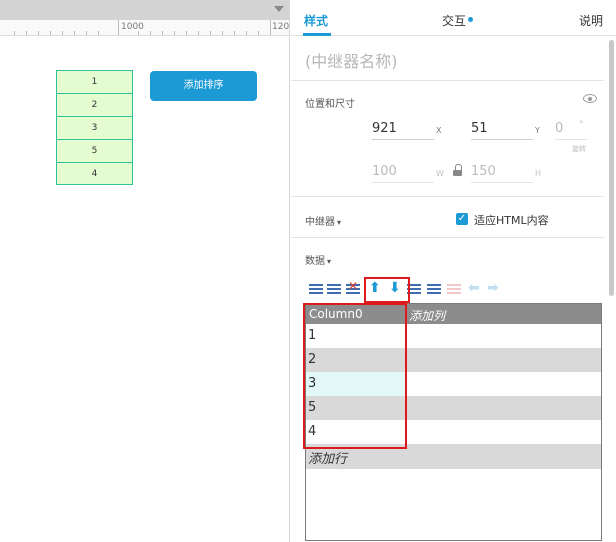  I want to click on move-buttons-highlight, so click(387, 290).